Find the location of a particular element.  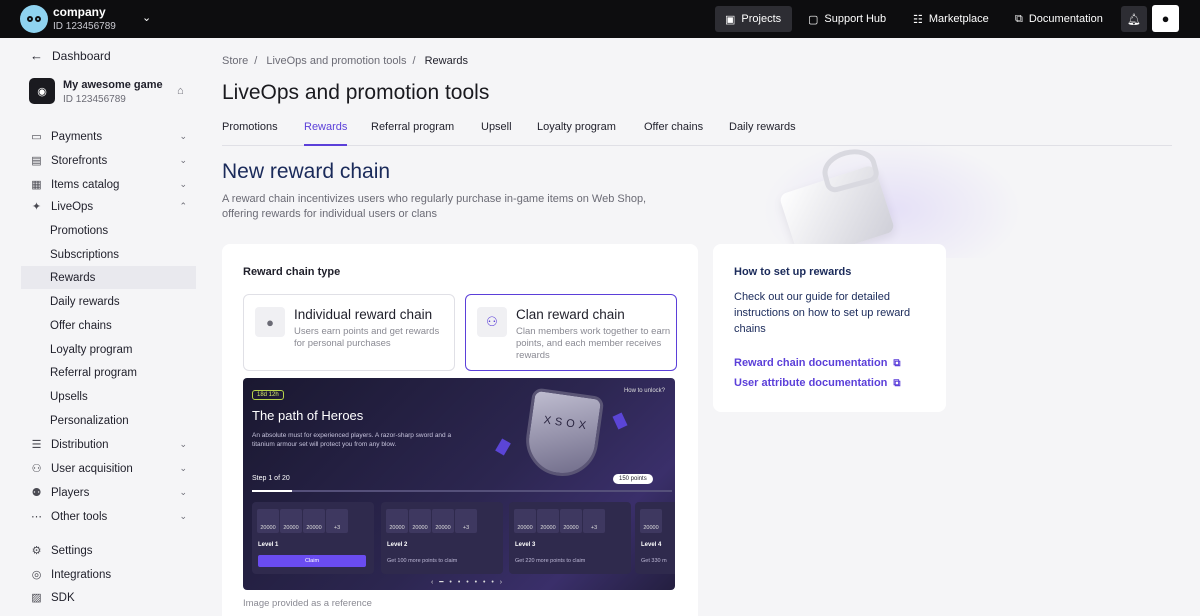

sidebar-item-other-tools: ⋯ Other tools ⌄ is located at coordinates (108, 516).